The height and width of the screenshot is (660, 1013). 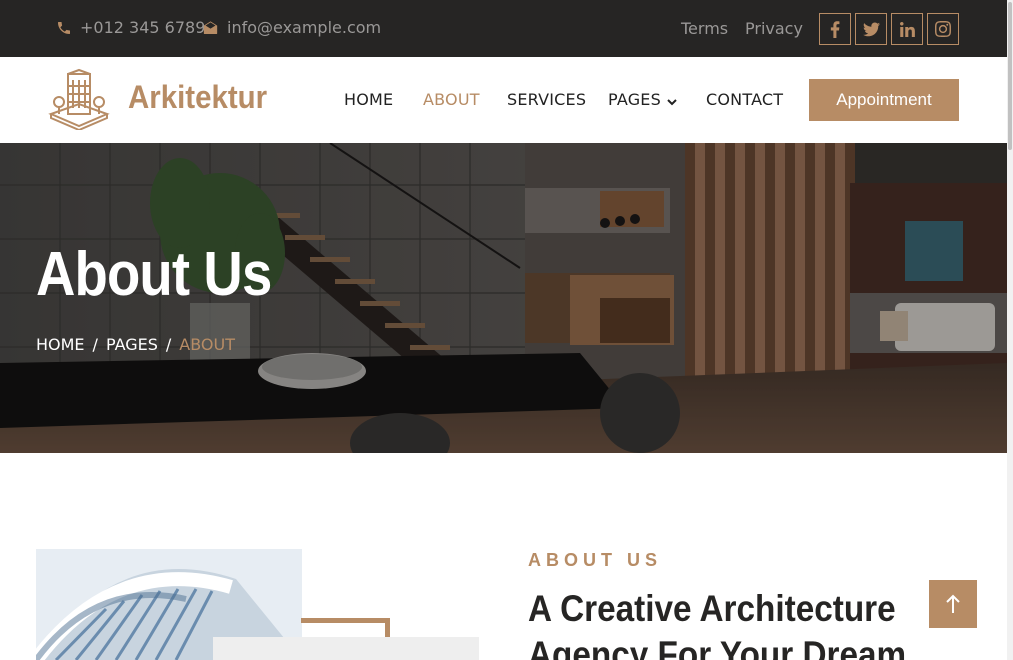 What do you see at coordinates (1010, 76) in the screenshot?
I see `scrollbar-thumb` at bounding box center [1010, 76].